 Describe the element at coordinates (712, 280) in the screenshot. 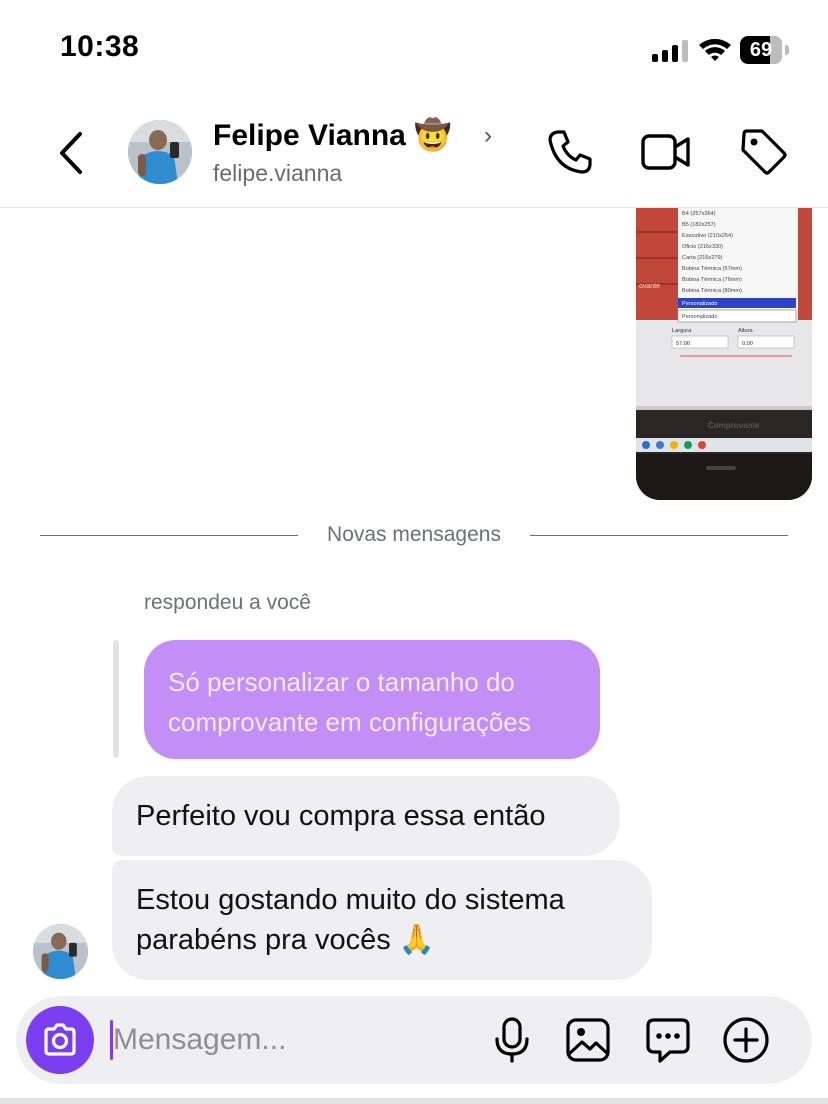

I see `photo-menu-item: Bobina Térmica (76mm)` at that location.